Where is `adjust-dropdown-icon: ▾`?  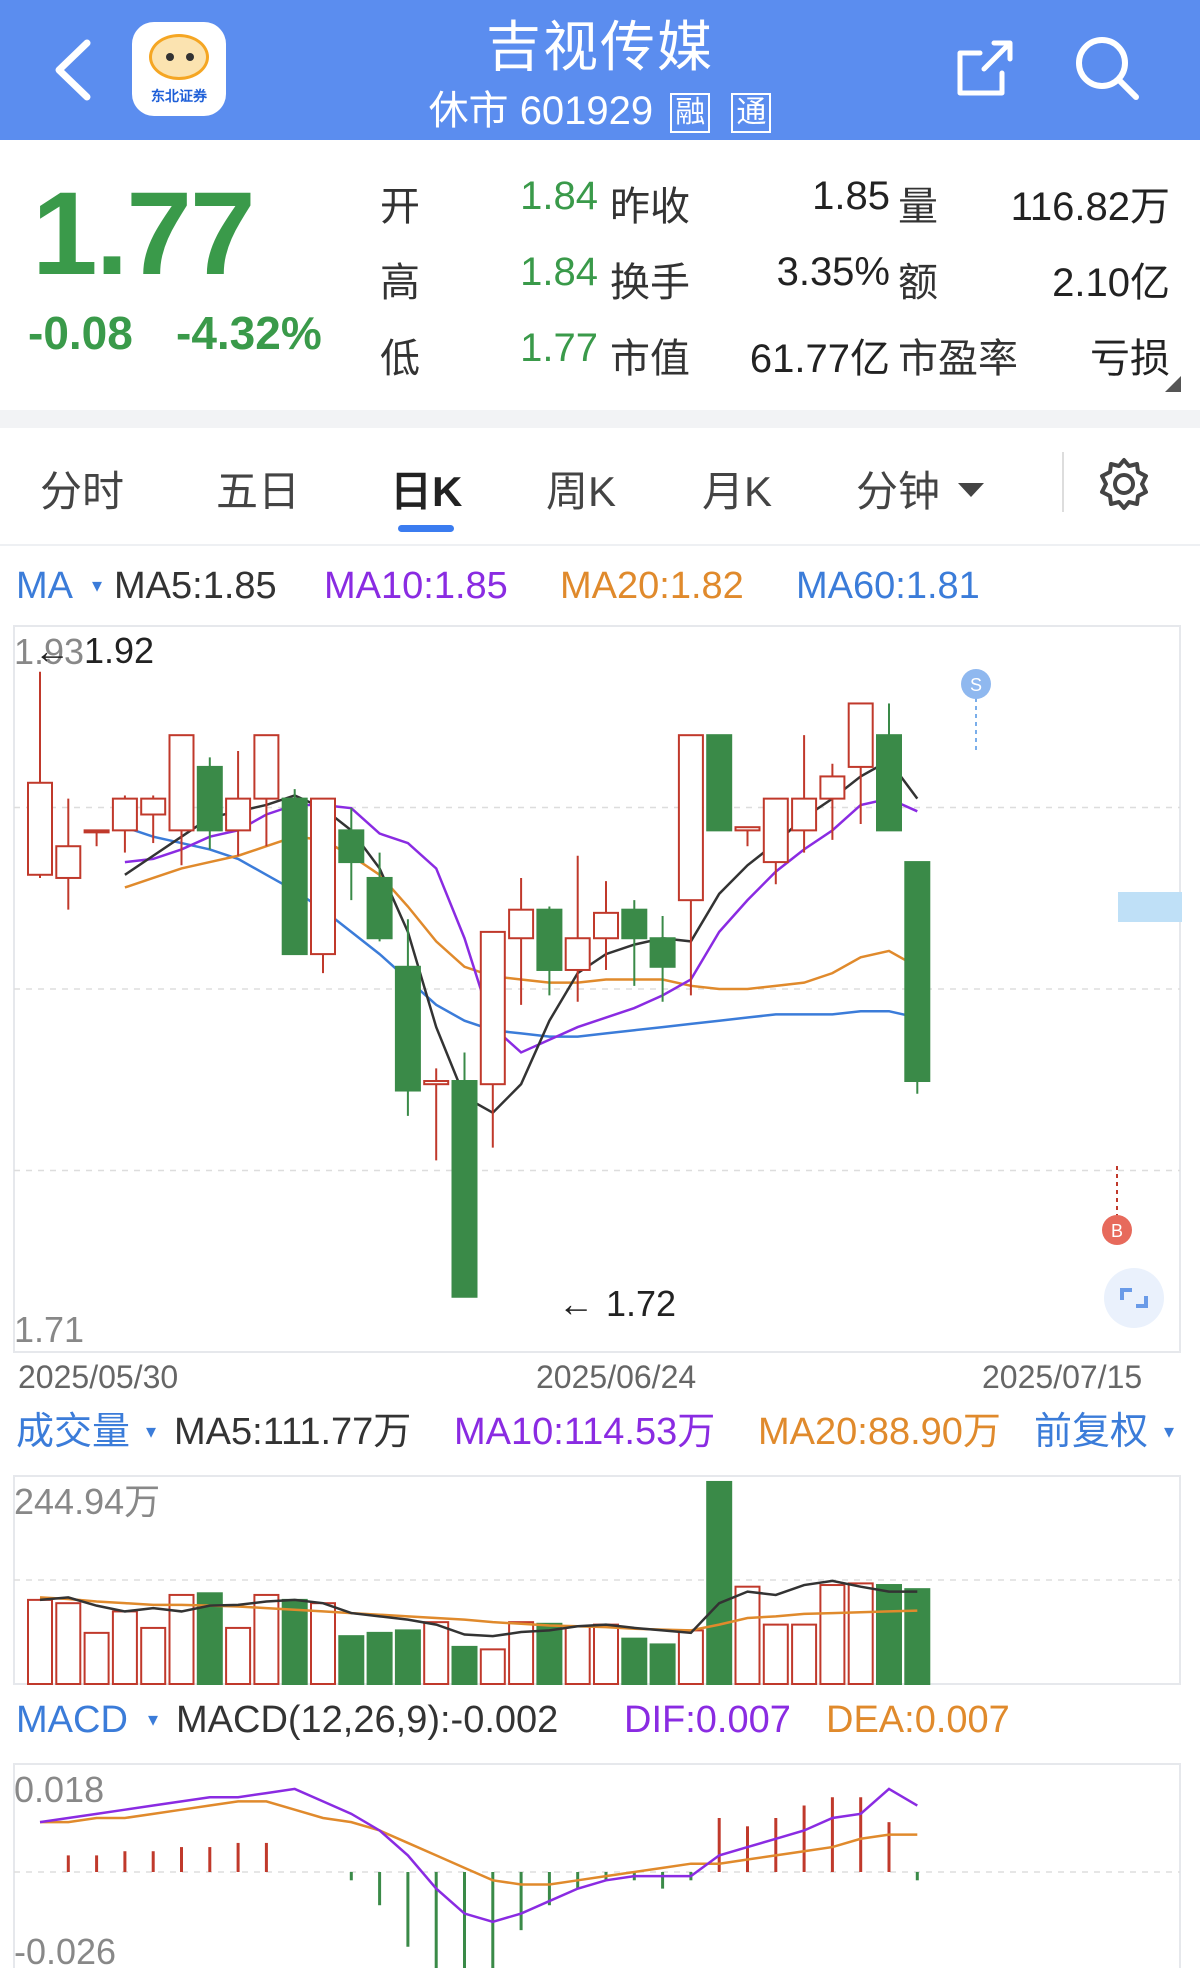 adjust-dropdown-icon: ▾ is located at coordinates (1169, 1432).